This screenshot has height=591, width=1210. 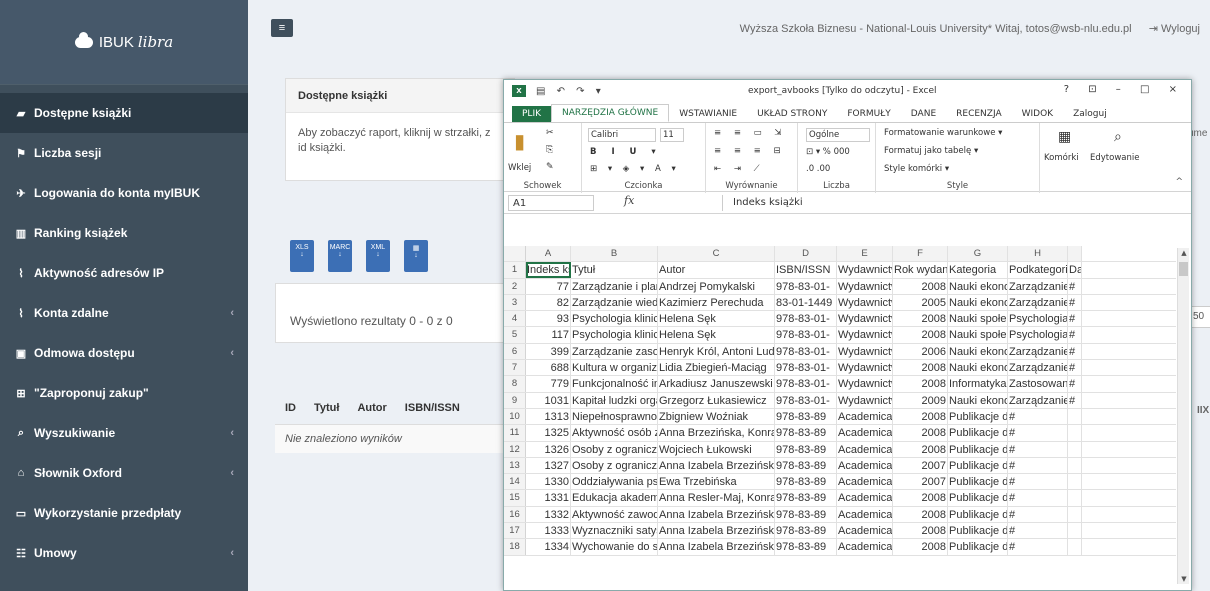 What do you see at coordinates (614, 270) in the screenshot?
I see `spreadsheet-cell: Tytuł` at bounding box center [614, 270].